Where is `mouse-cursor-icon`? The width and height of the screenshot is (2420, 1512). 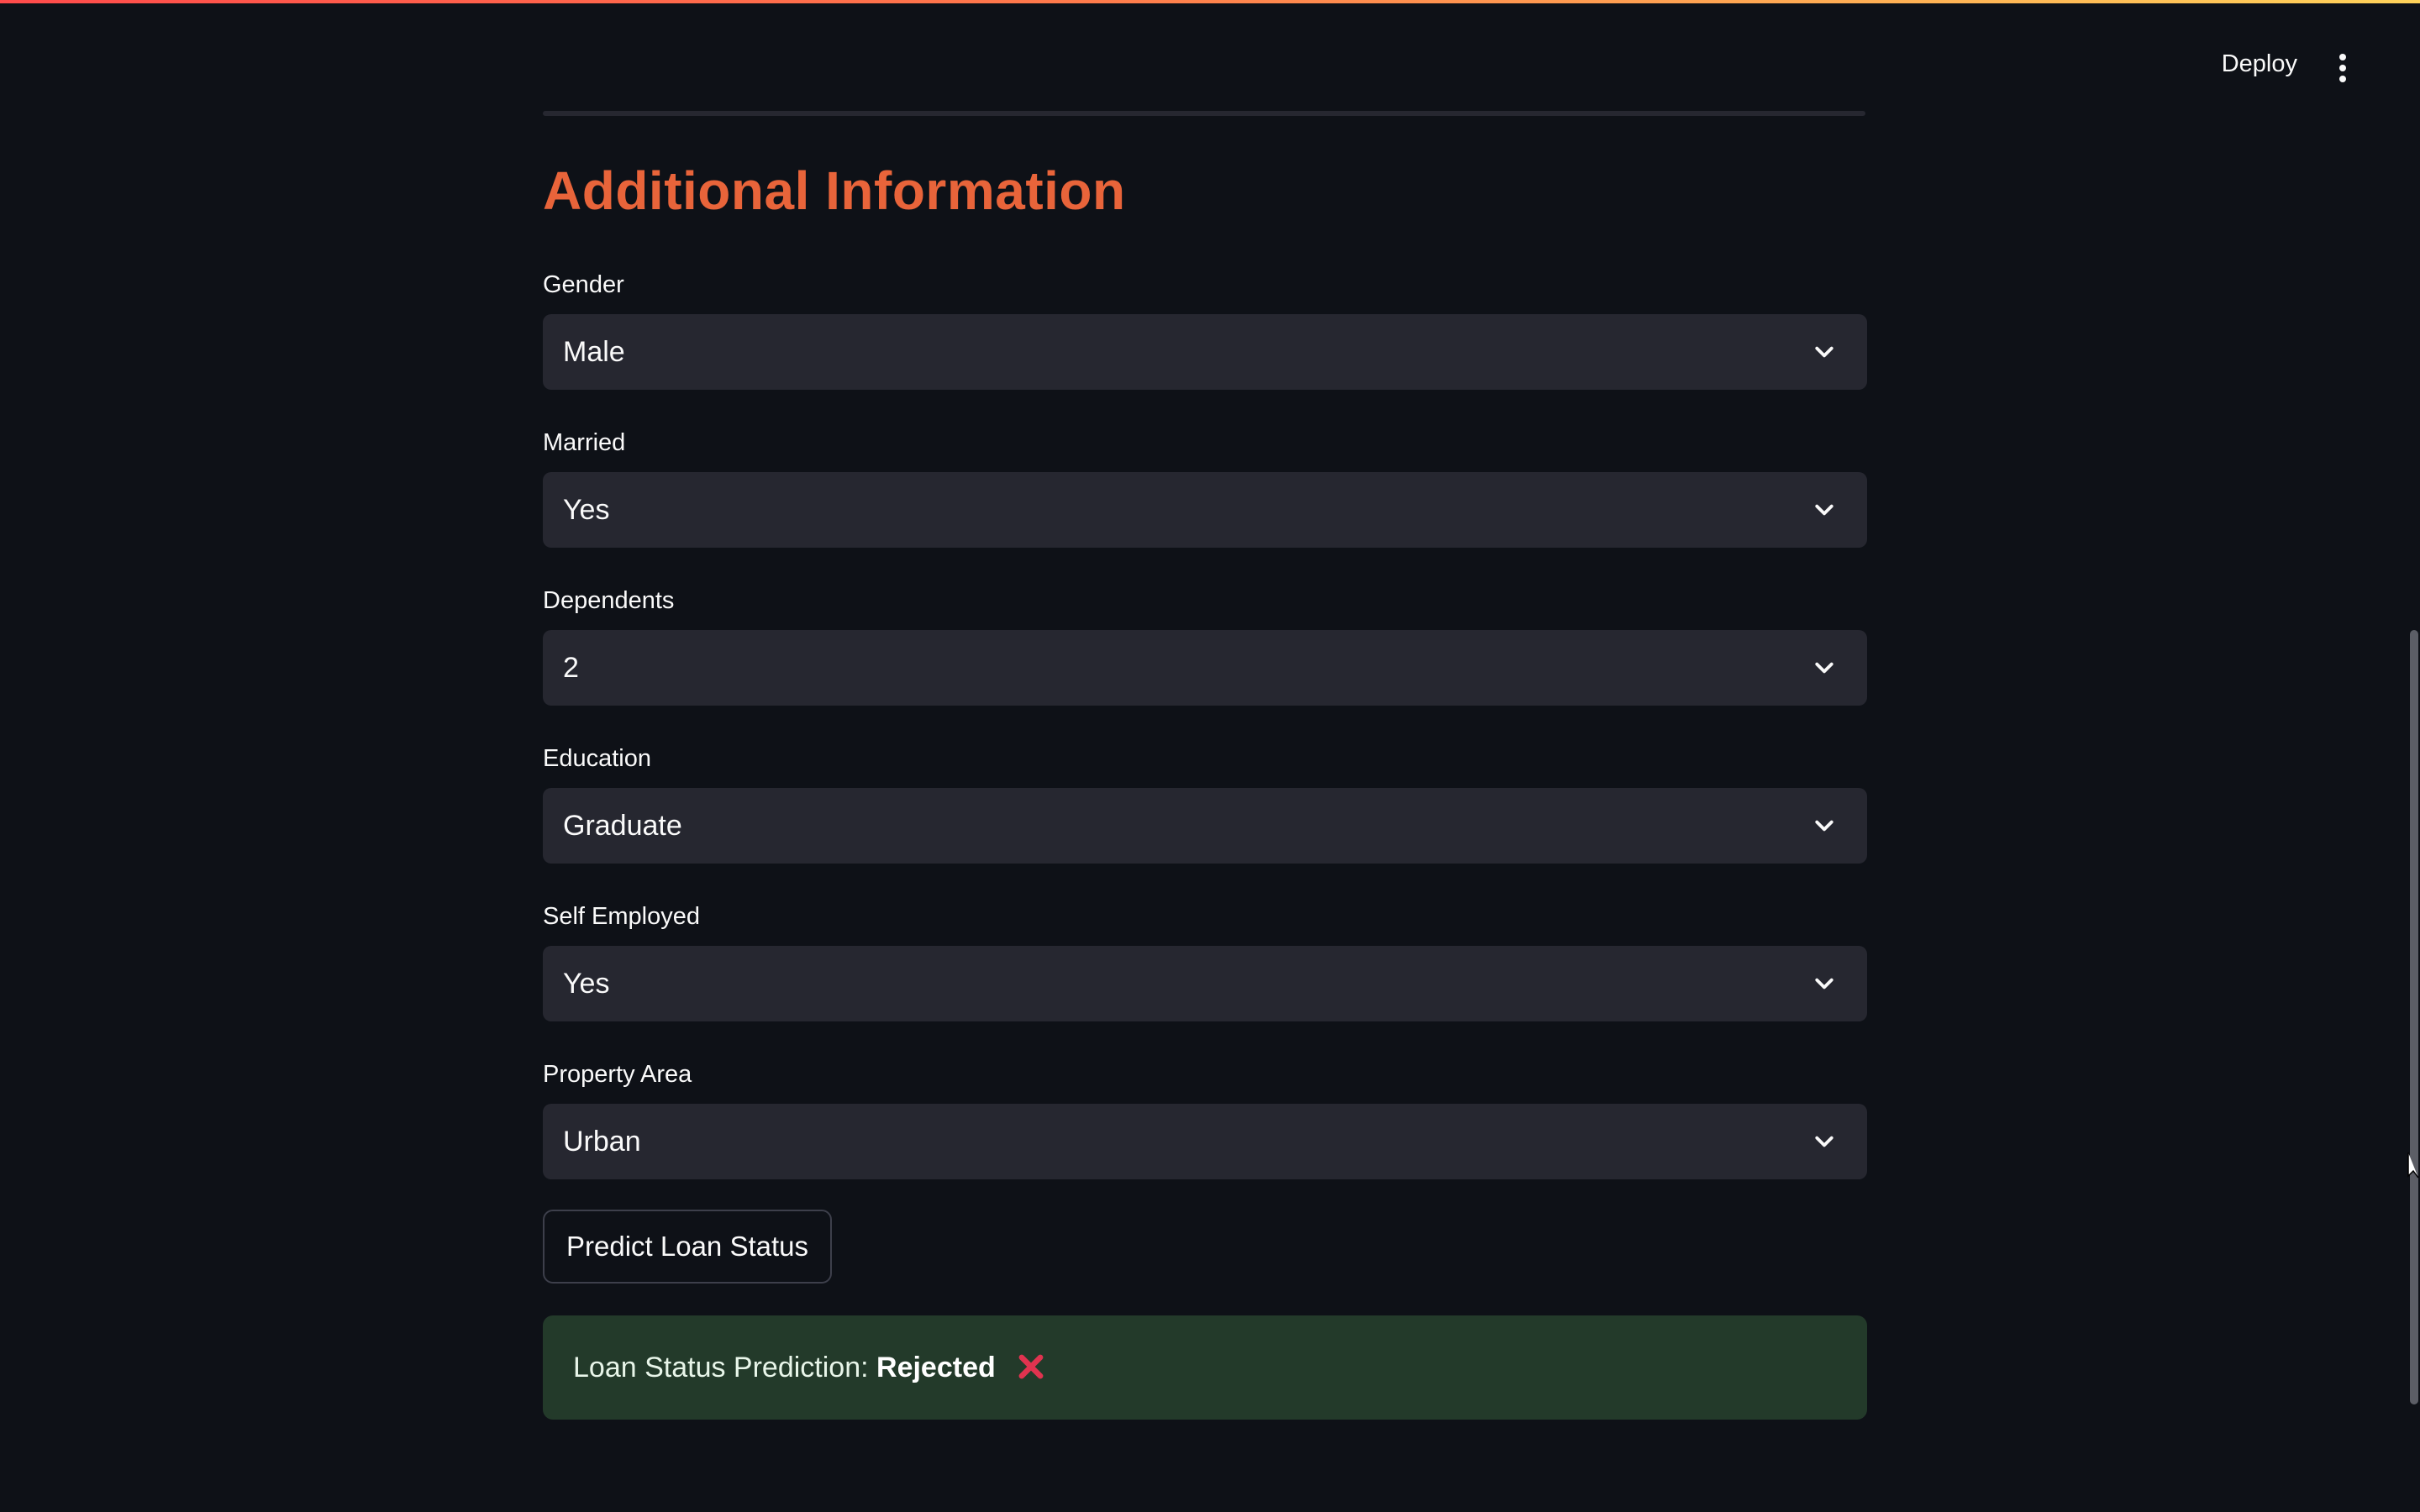
mouse-cursor-icon is located at coordinates (2413, 1165).